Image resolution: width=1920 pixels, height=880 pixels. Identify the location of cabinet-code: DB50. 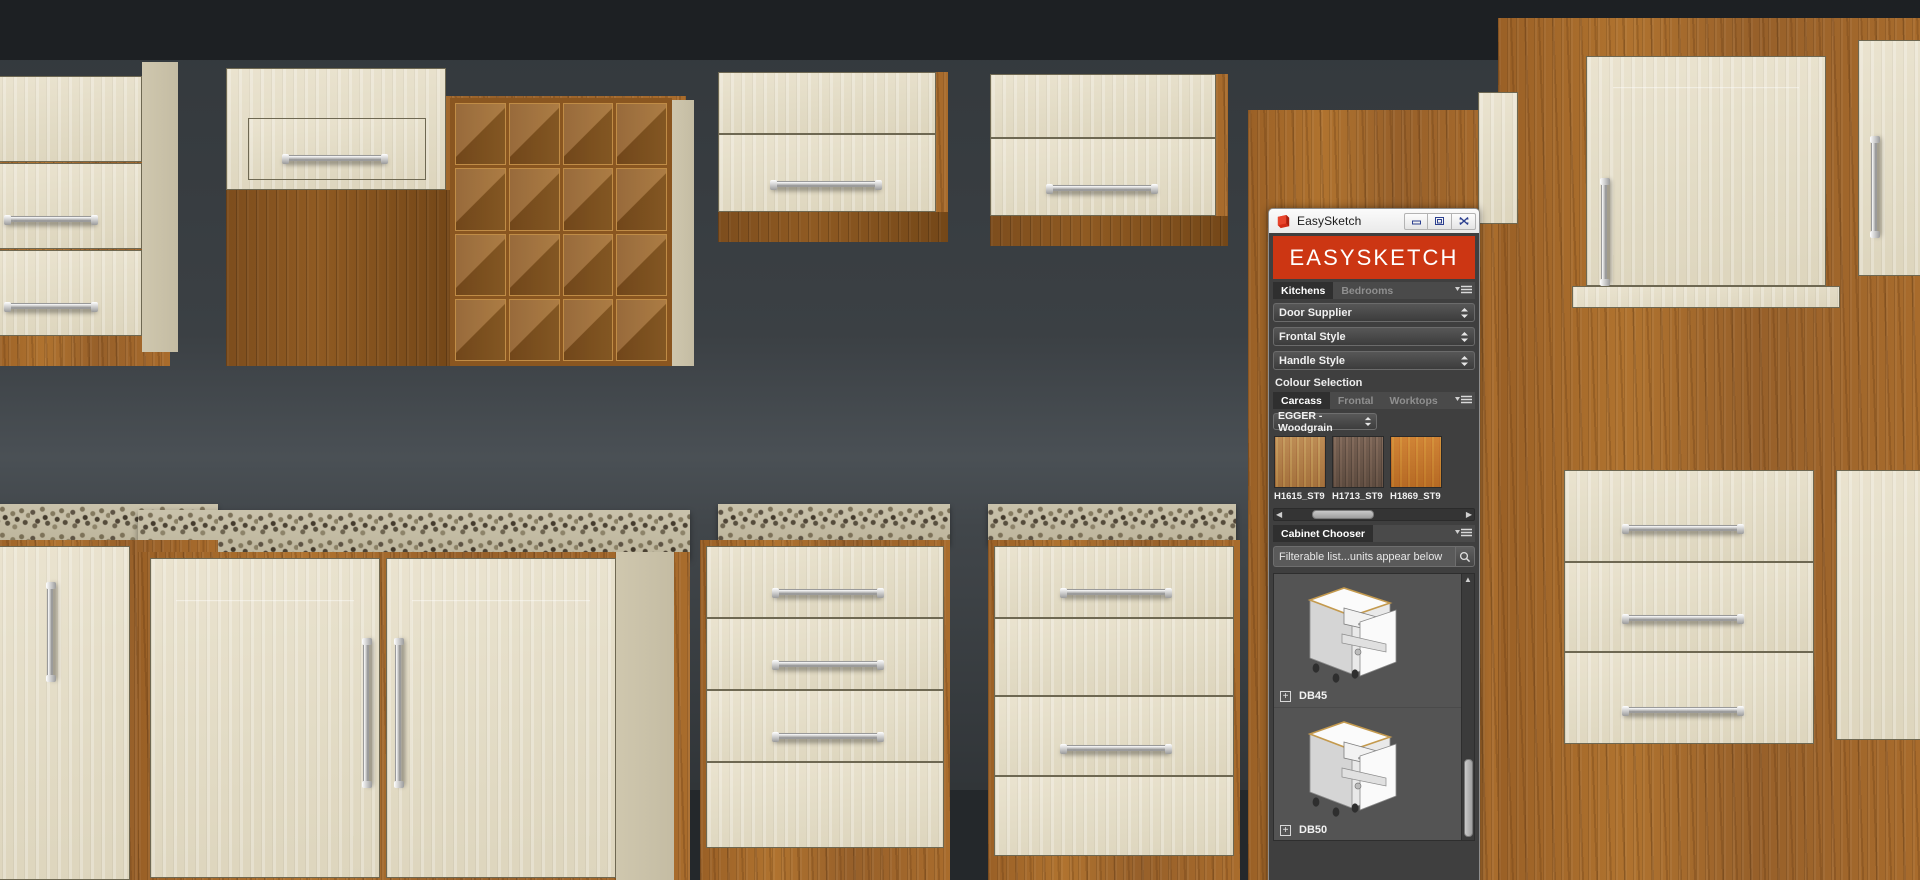
(1313, 830).